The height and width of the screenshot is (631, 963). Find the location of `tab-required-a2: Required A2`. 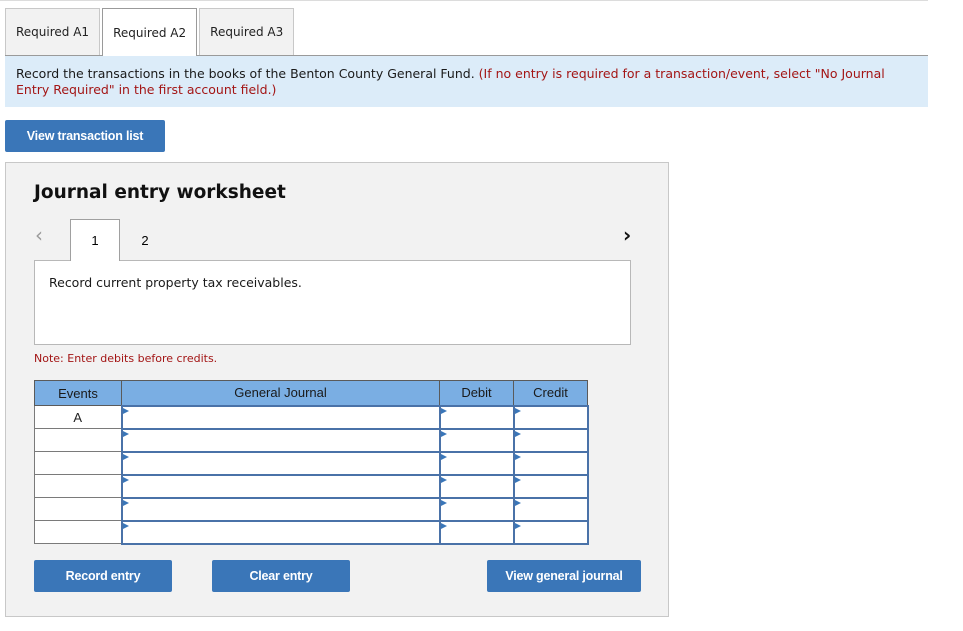

tab-required-a2: Required A2 is located at coordinates (150, 32).